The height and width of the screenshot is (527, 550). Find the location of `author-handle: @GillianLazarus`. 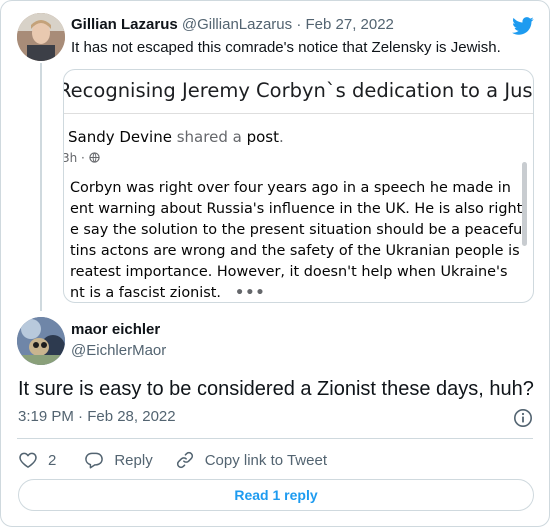

author-handle: @GillianLazarus is located at coordinates (237, 24).